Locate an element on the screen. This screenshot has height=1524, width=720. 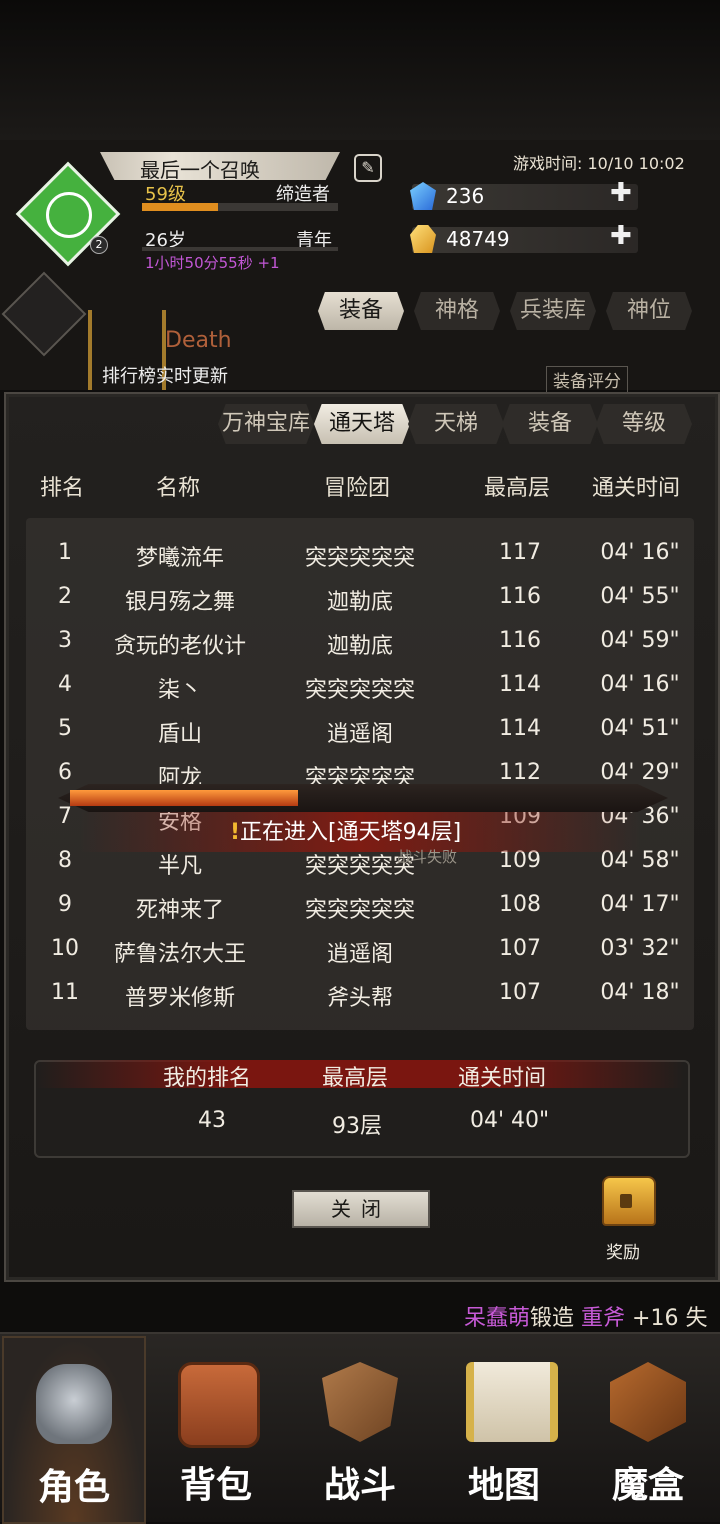
level-bar-fill is located at coordinates (180, 207).